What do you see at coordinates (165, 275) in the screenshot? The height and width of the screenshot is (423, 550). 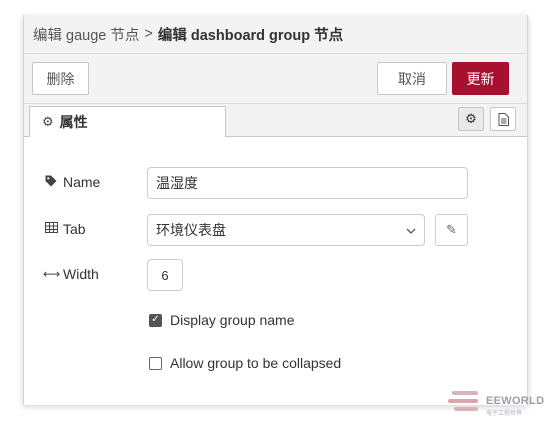 I see `width-sizer: 6` at bounding box center [165, 275].